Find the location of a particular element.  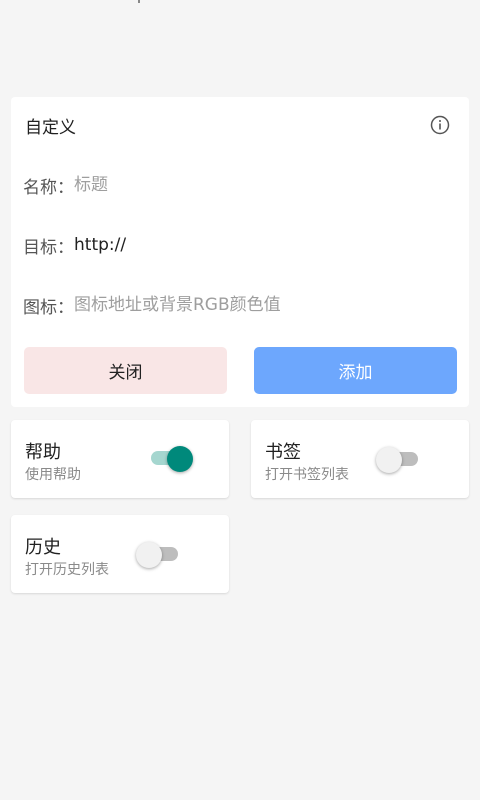

target-label: 目标： is located at coordinates (48, 247).